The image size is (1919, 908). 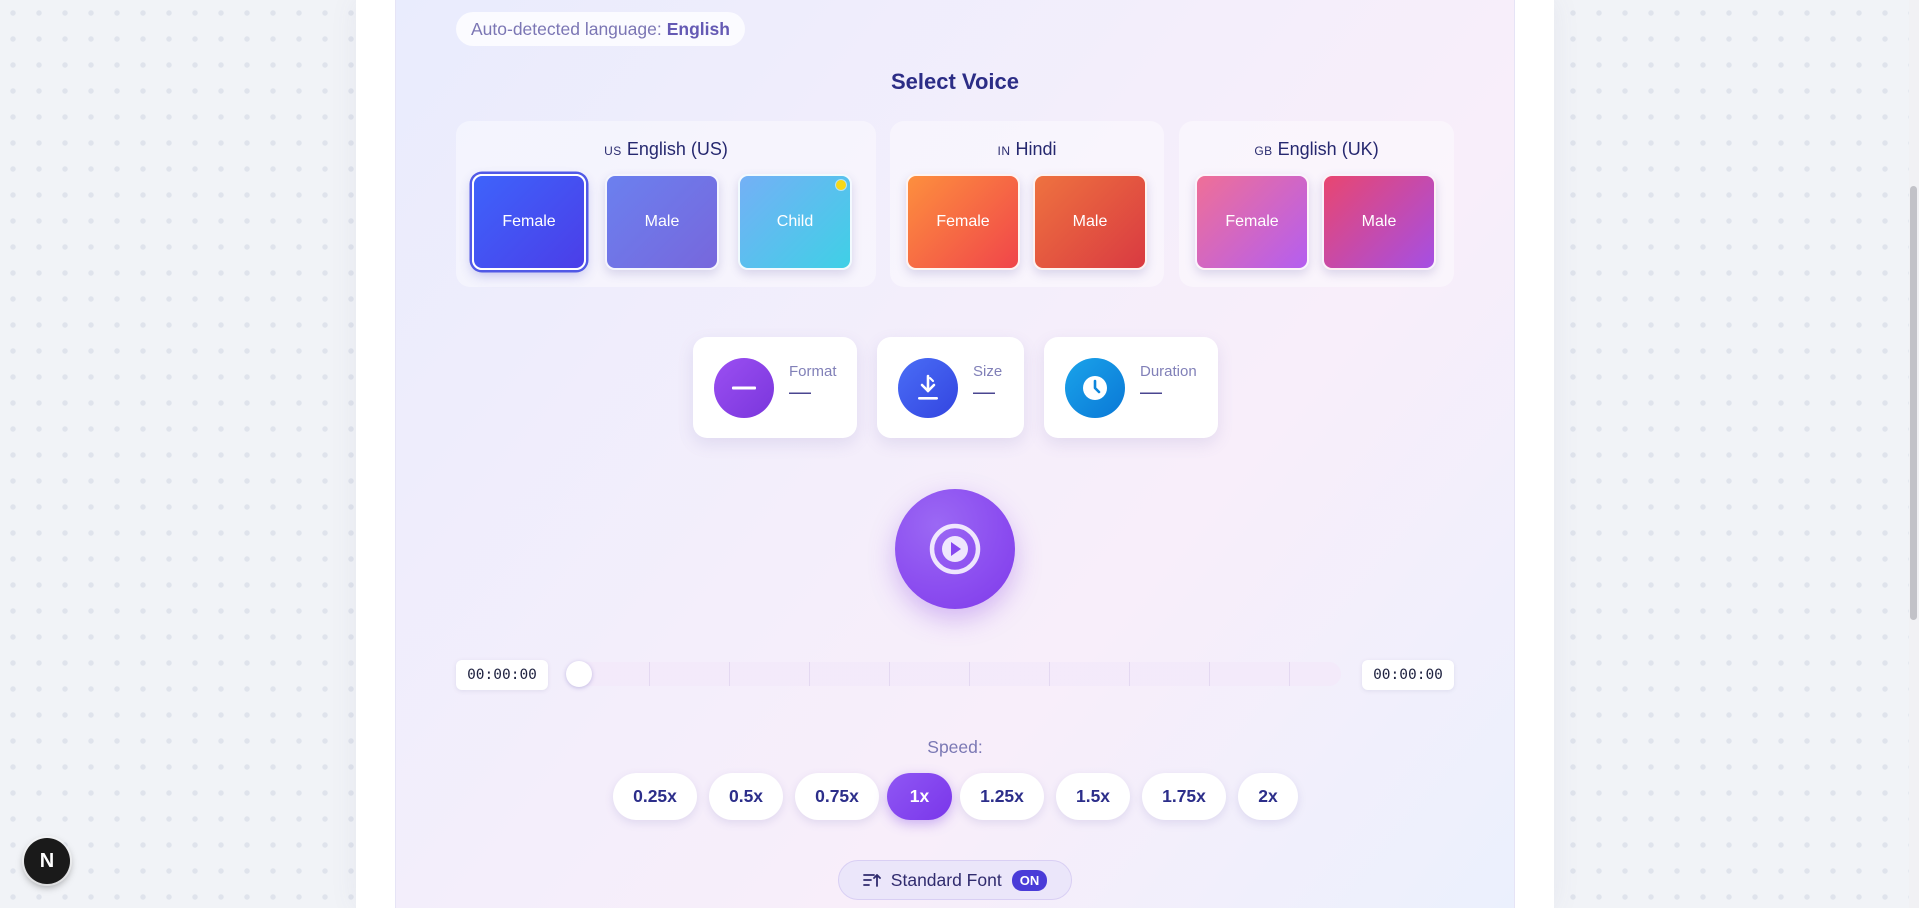 I want to click on scrollbar, so click(x=1914, y=454).